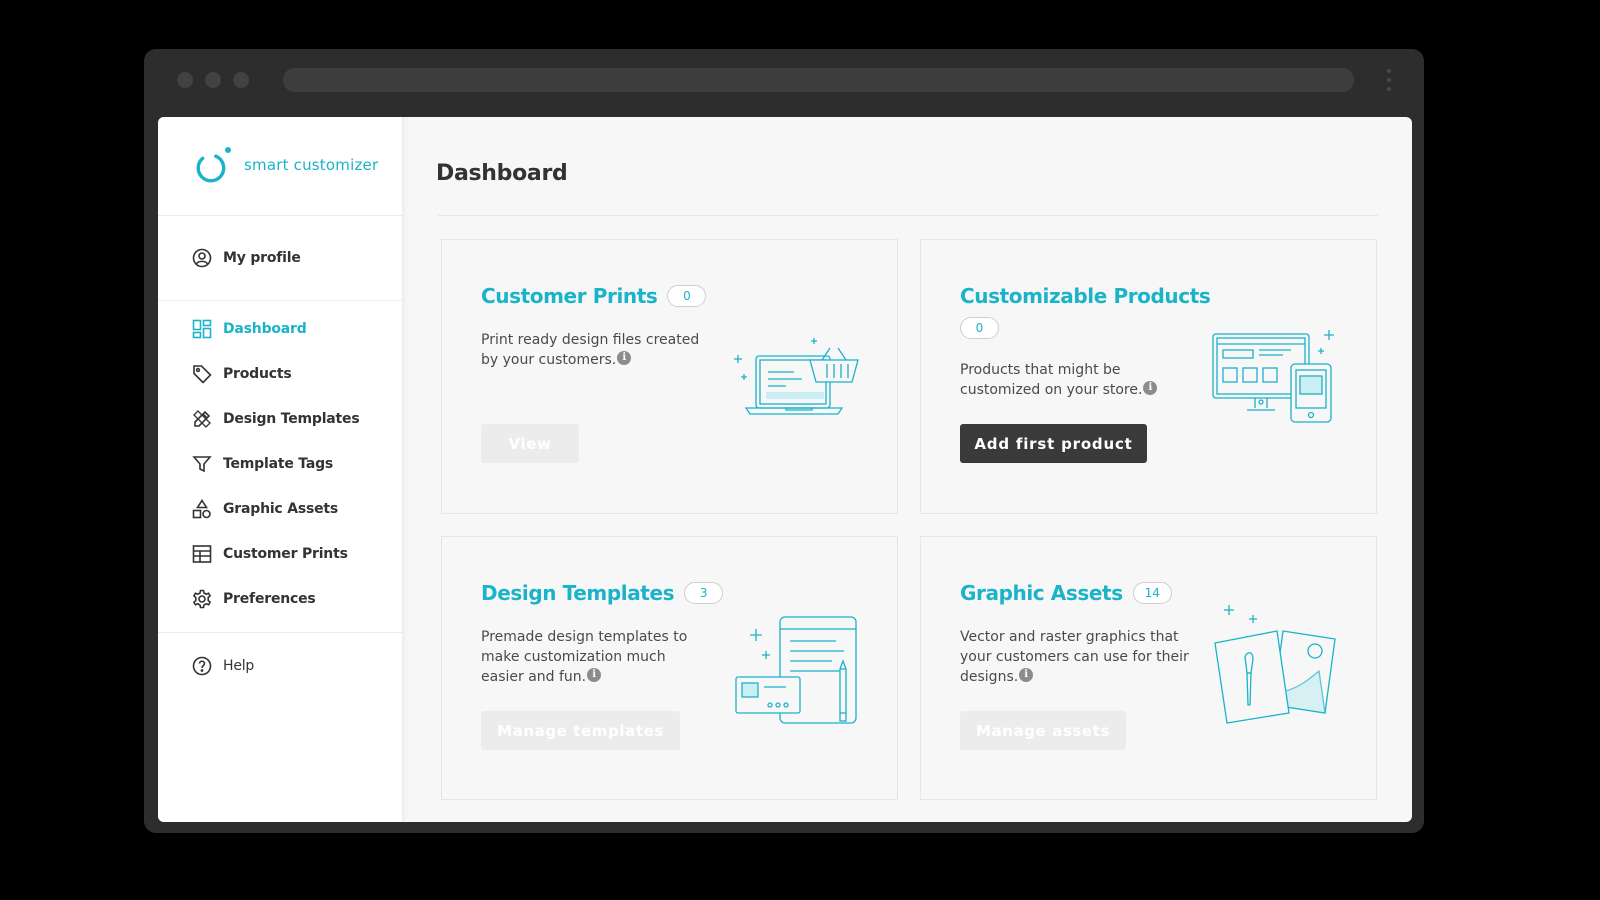 This screenshot has height=900, width=1600. Describe the element at coordinates (202, 464) in the screenshot. I see `filter-icon` at that location.